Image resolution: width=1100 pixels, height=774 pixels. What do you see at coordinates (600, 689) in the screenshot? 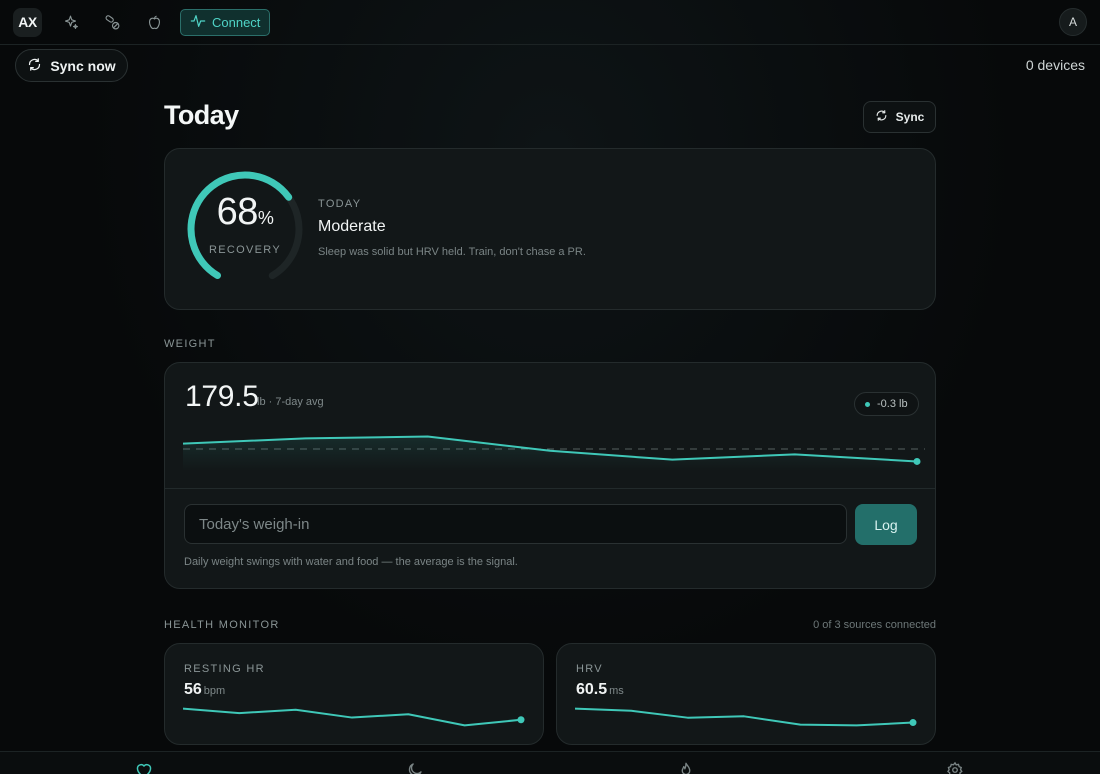
I see `metric-value: 60.5 ms` at bounding box center [600, 689].